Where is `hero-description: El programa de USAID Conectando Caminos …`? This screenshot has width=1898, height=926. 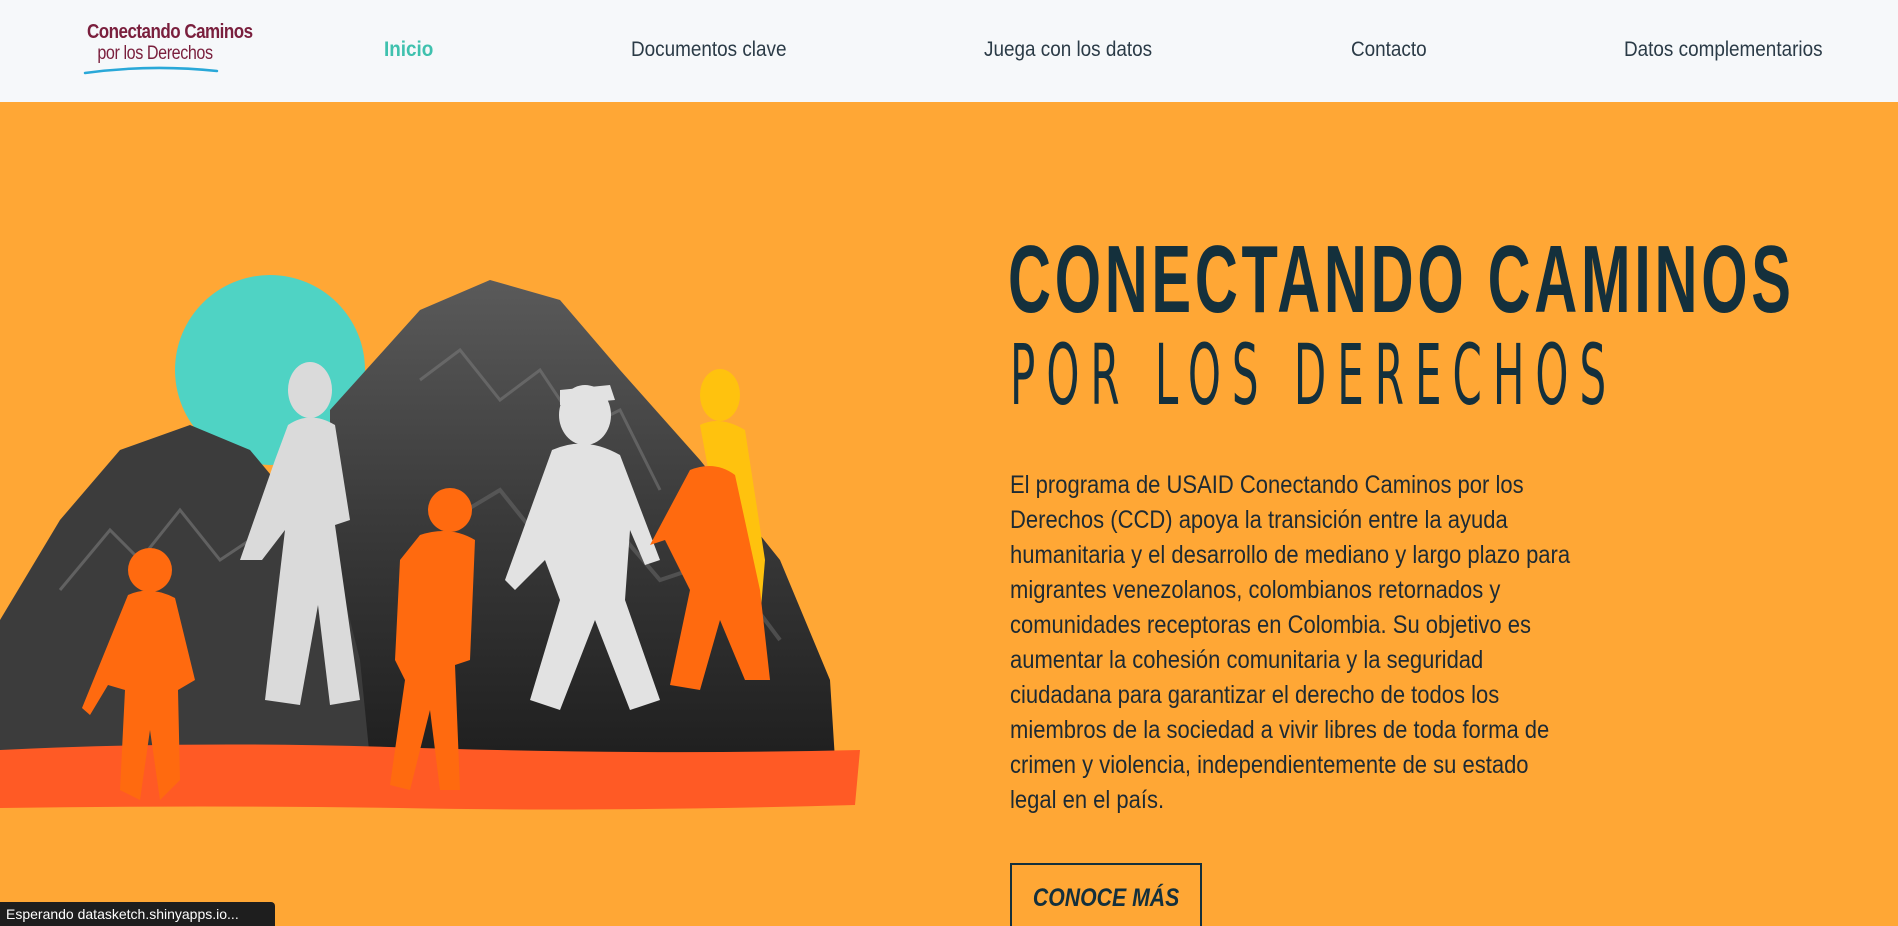 hero-description: El programa de USAID Conectando Caminos … is located at coordinates (1290, 642).